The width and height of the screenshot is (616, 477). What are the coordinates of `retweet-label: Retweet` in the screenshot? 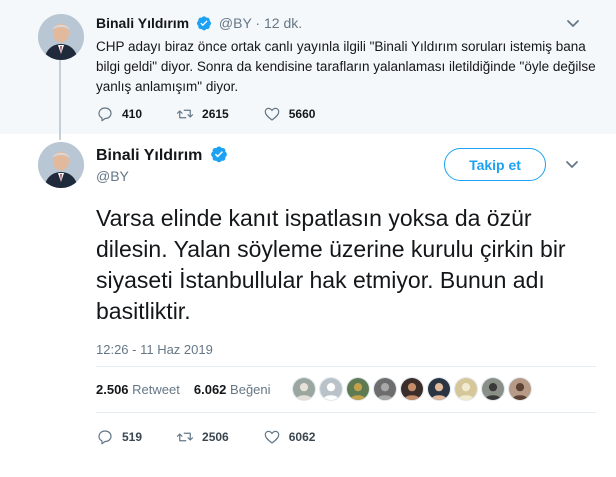 It's located at (156, 389).